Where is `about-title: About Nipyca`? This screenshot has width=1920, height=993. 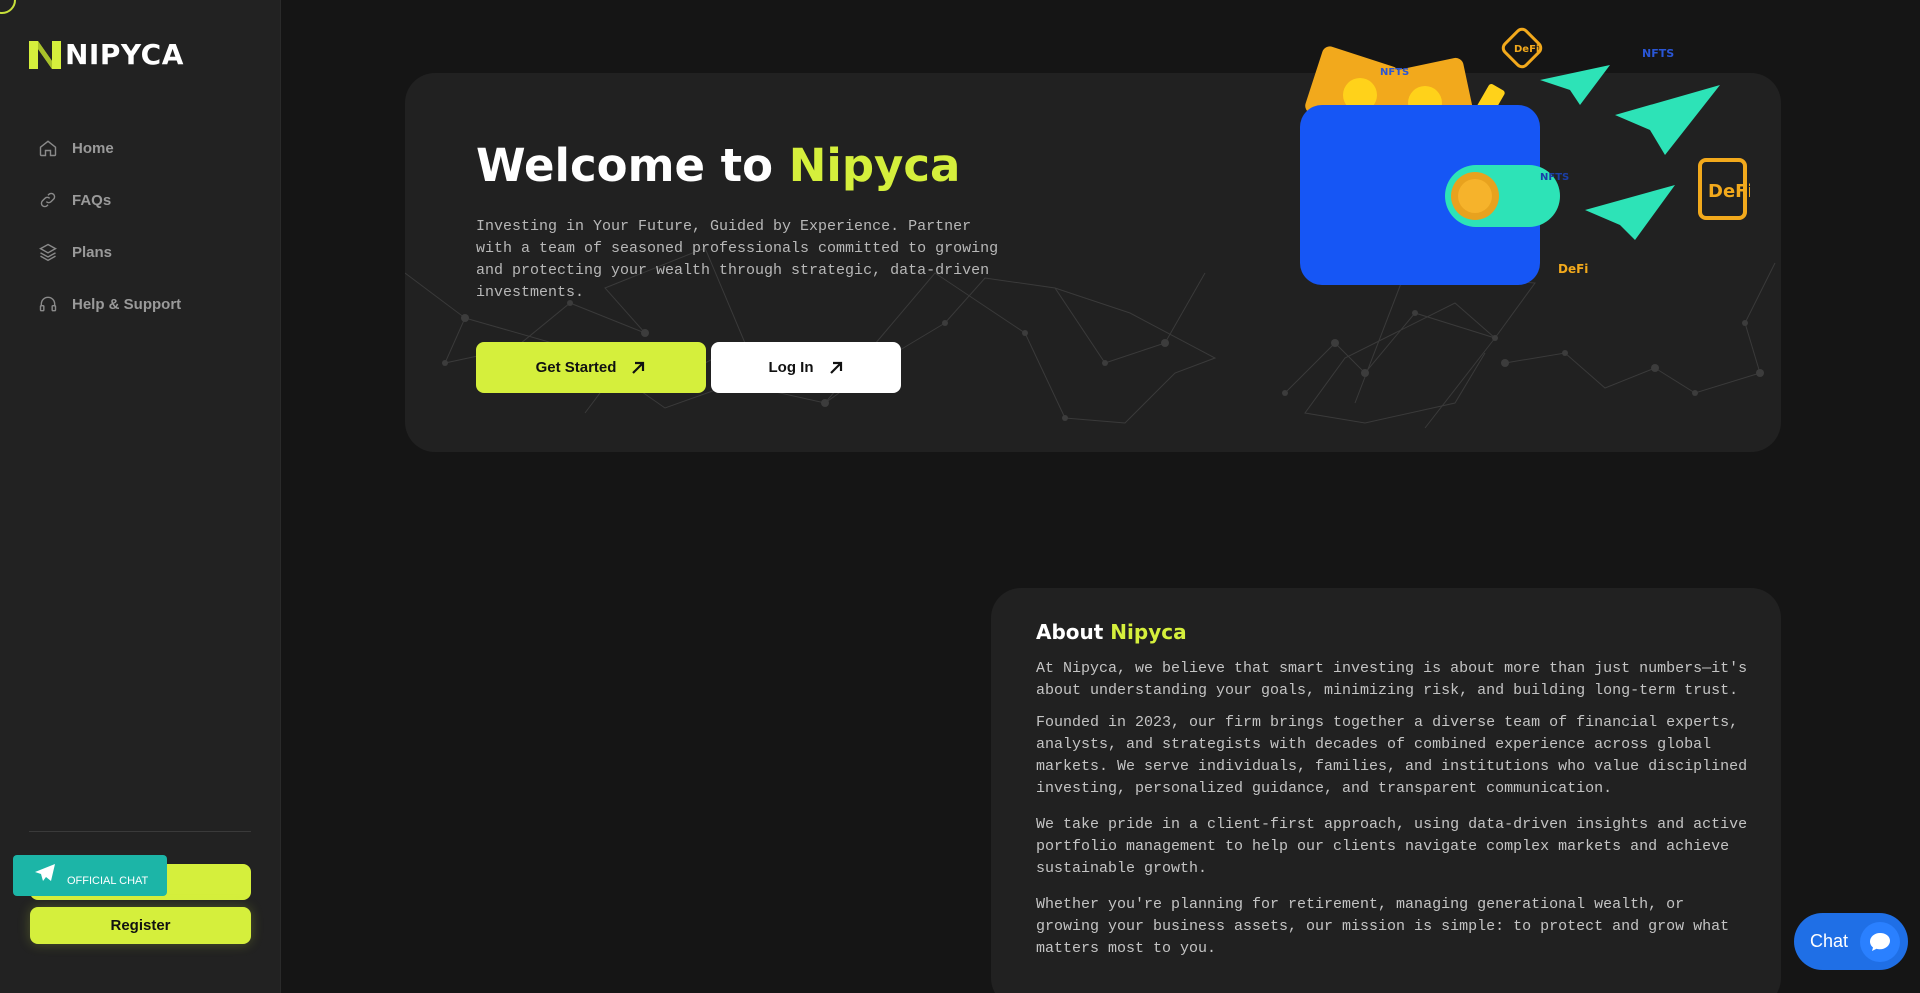 about-title: About Nipyca is located at coordinates (1111, 632).